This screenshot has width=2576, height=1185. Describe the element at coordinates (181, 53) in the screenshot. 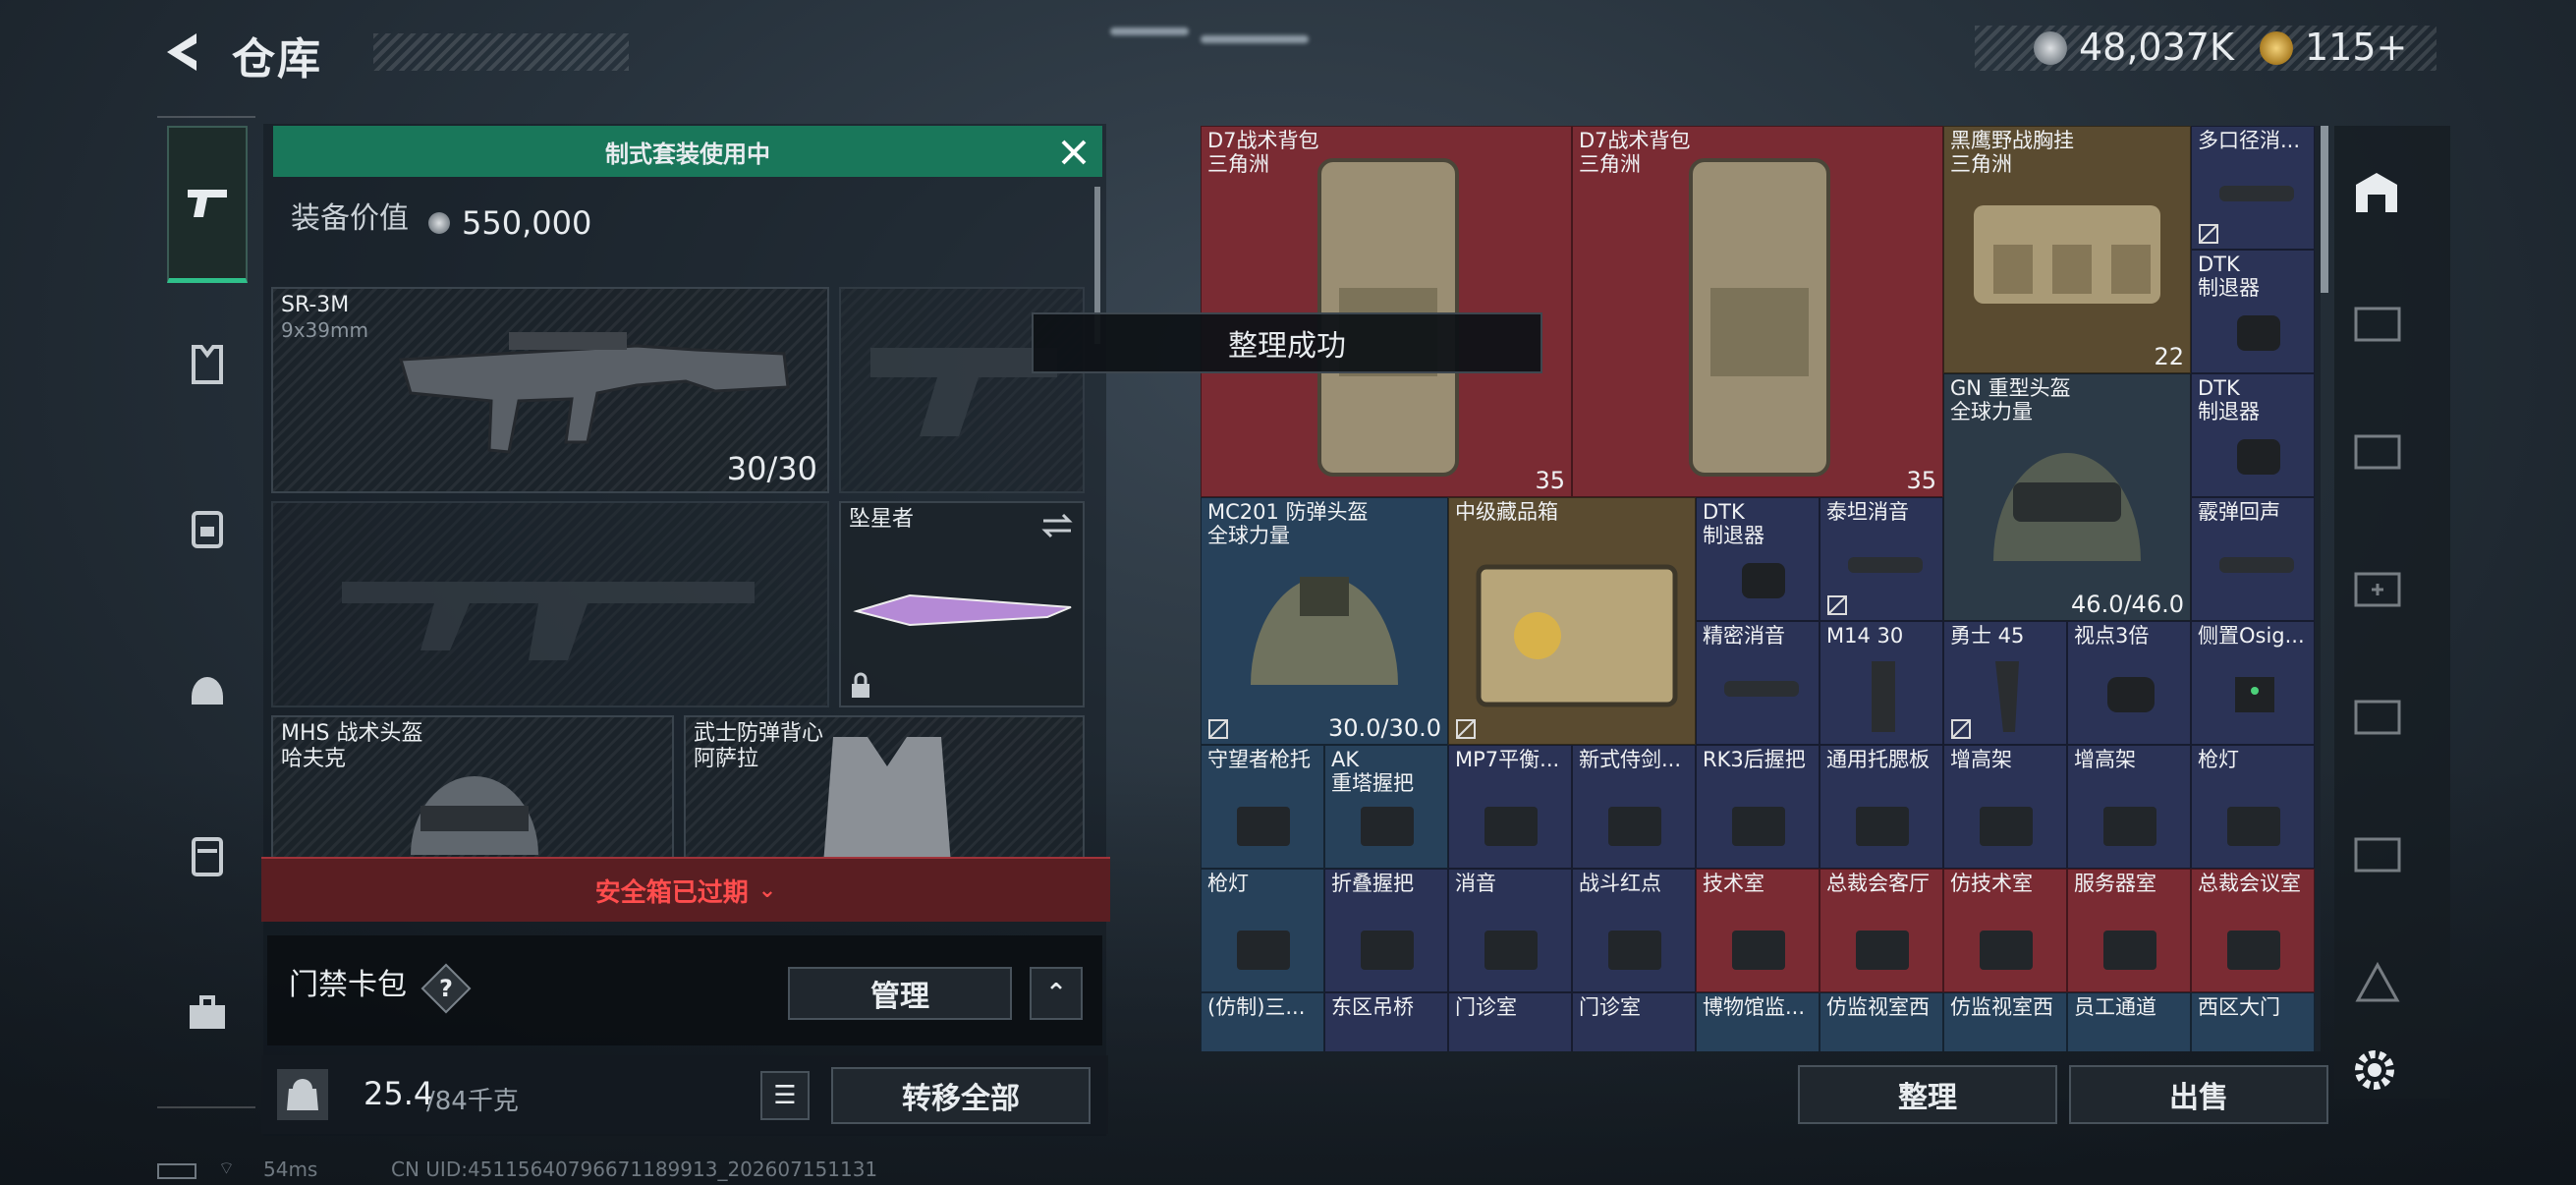

I see `back-arrow-icon` at that location.